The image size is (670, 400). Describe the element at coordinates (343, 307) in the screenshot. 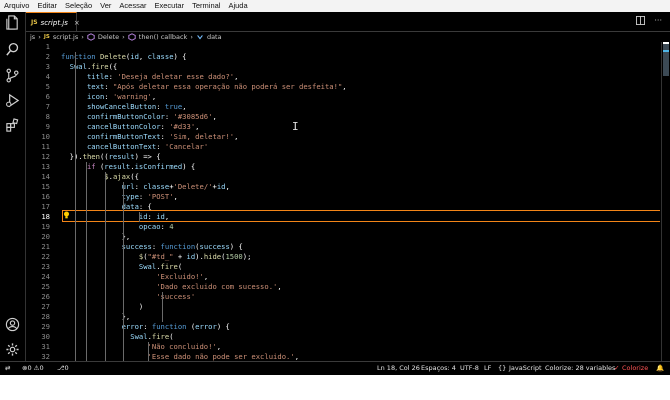

I see `code-line: 27 )` at that location.